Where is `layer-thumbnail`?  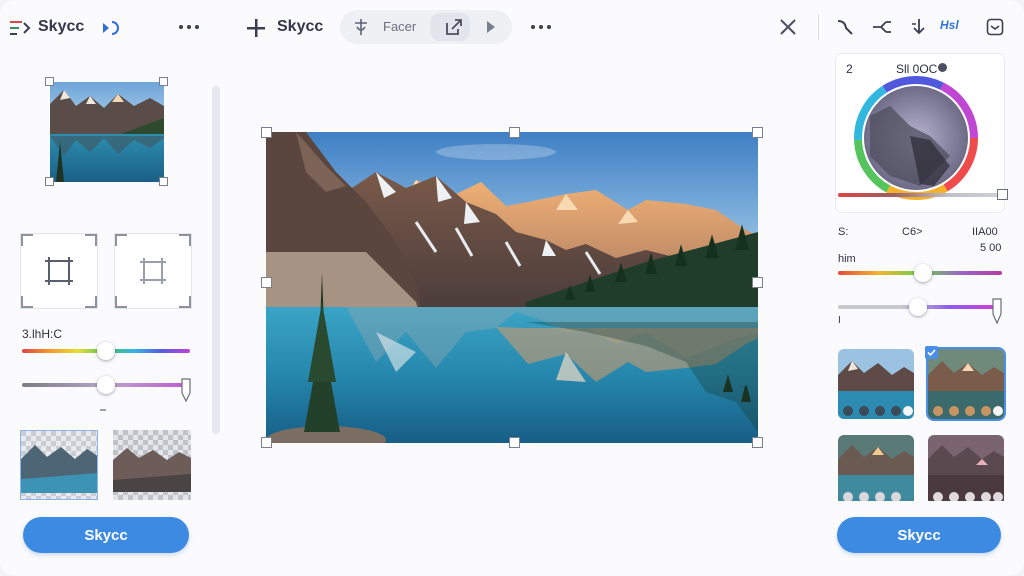 layer-thumbnail is located at coordinates (106, 131).